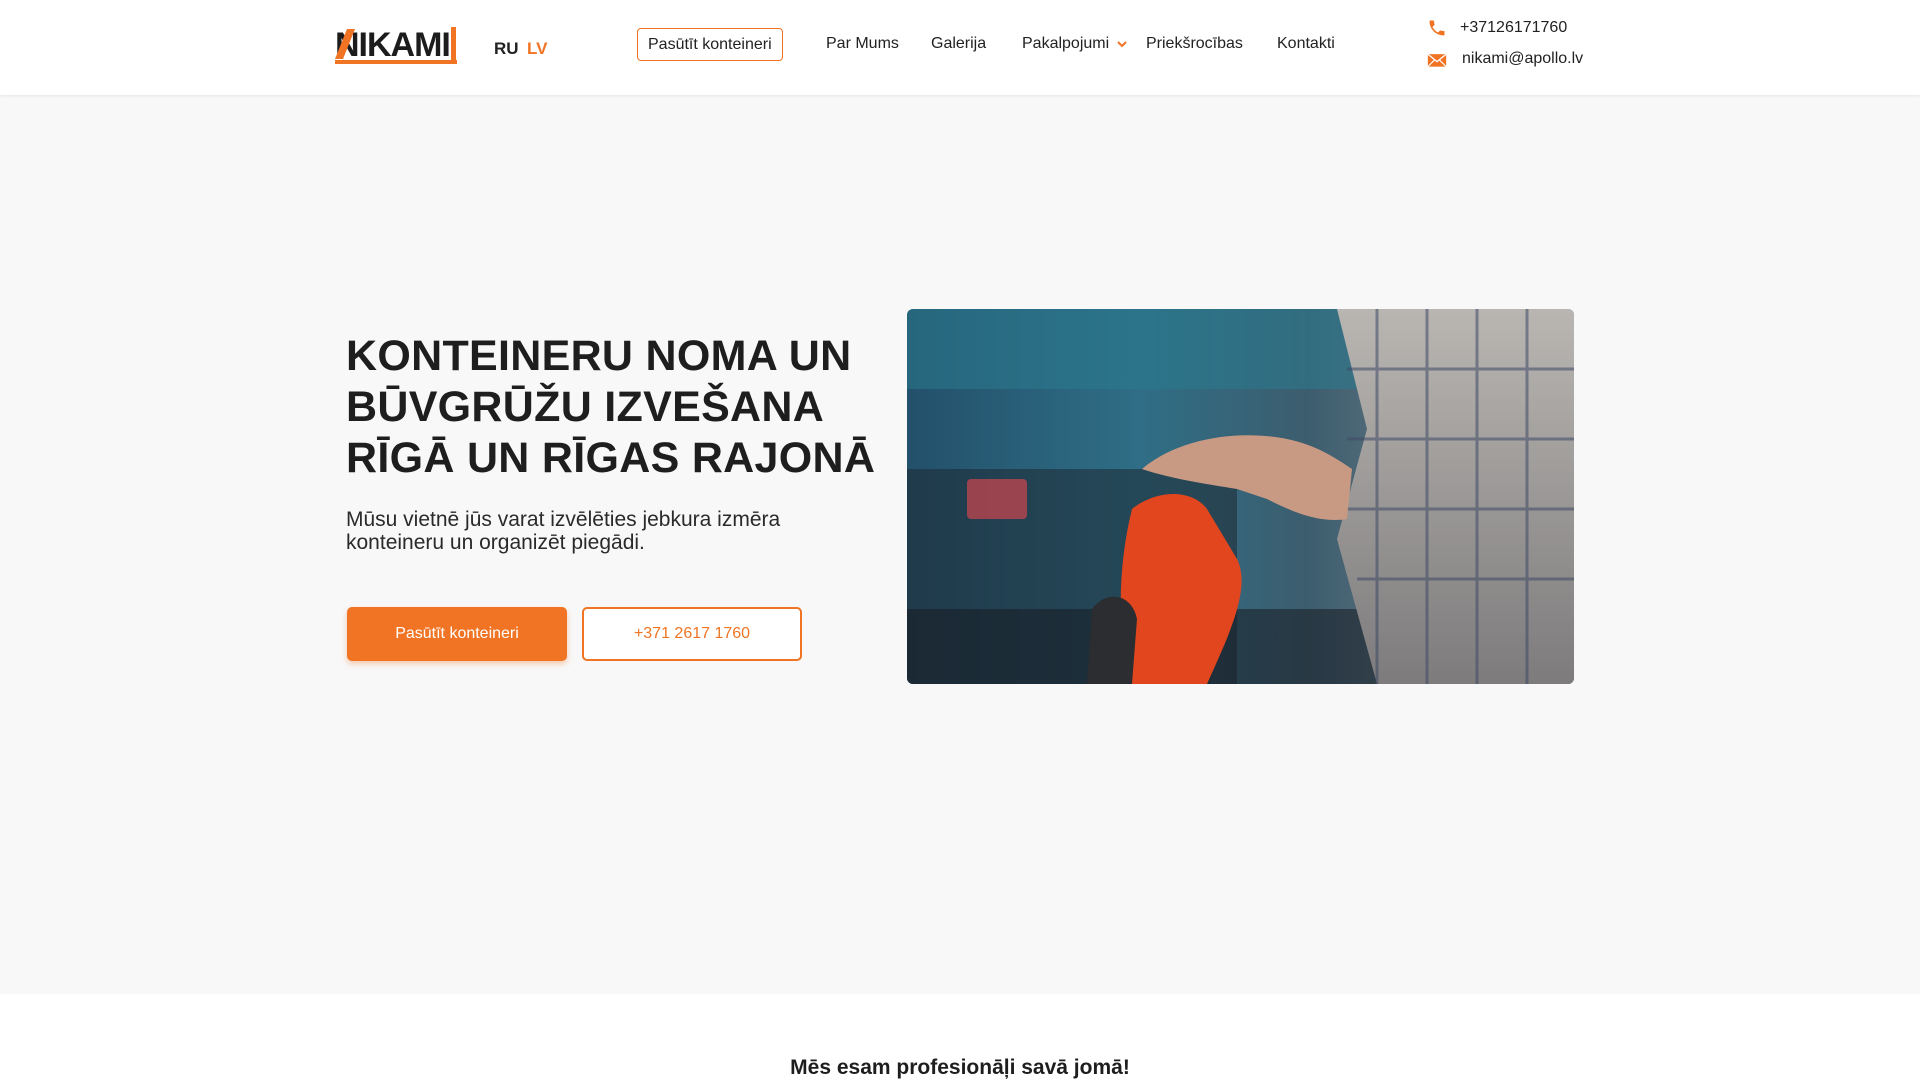  Describe the element at coordinates (1122, 44) in the screenshot. I see `chevron-down-icon` at that location.